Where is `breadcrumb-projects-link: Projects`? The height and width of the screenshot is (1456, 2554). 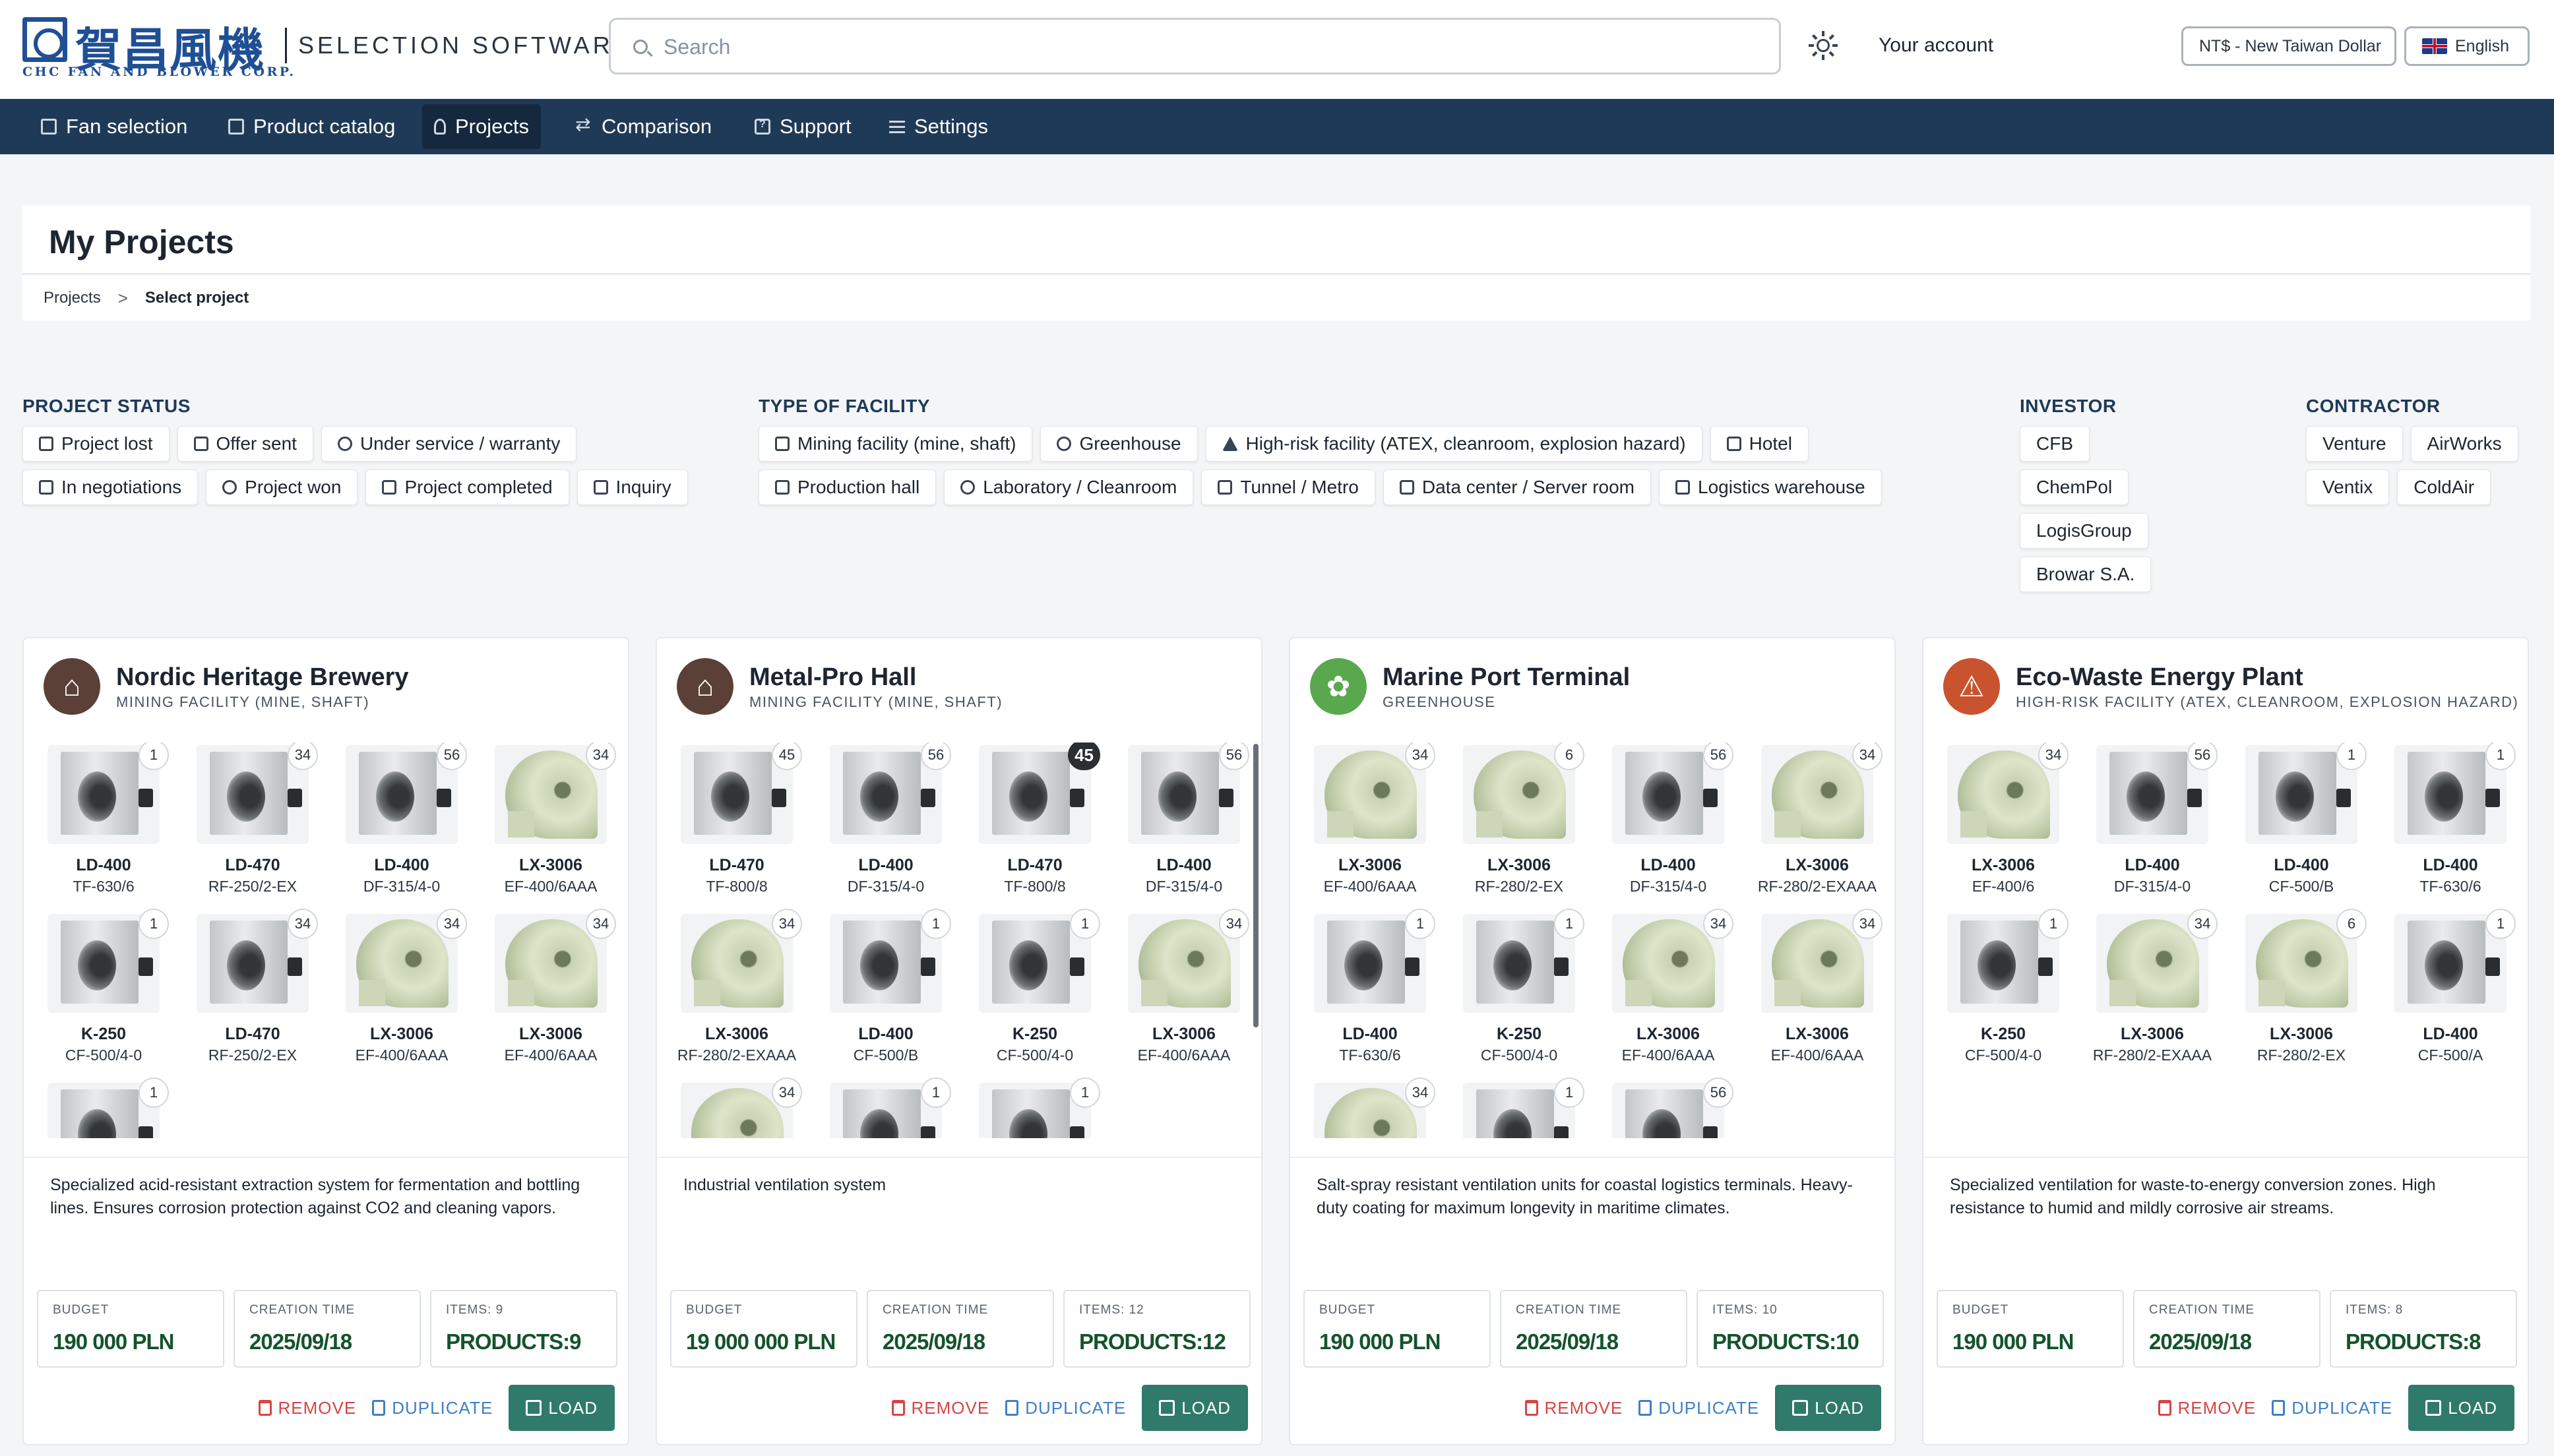
breadcrumb-projects-link: Projects is located at coordinates (72, 298).